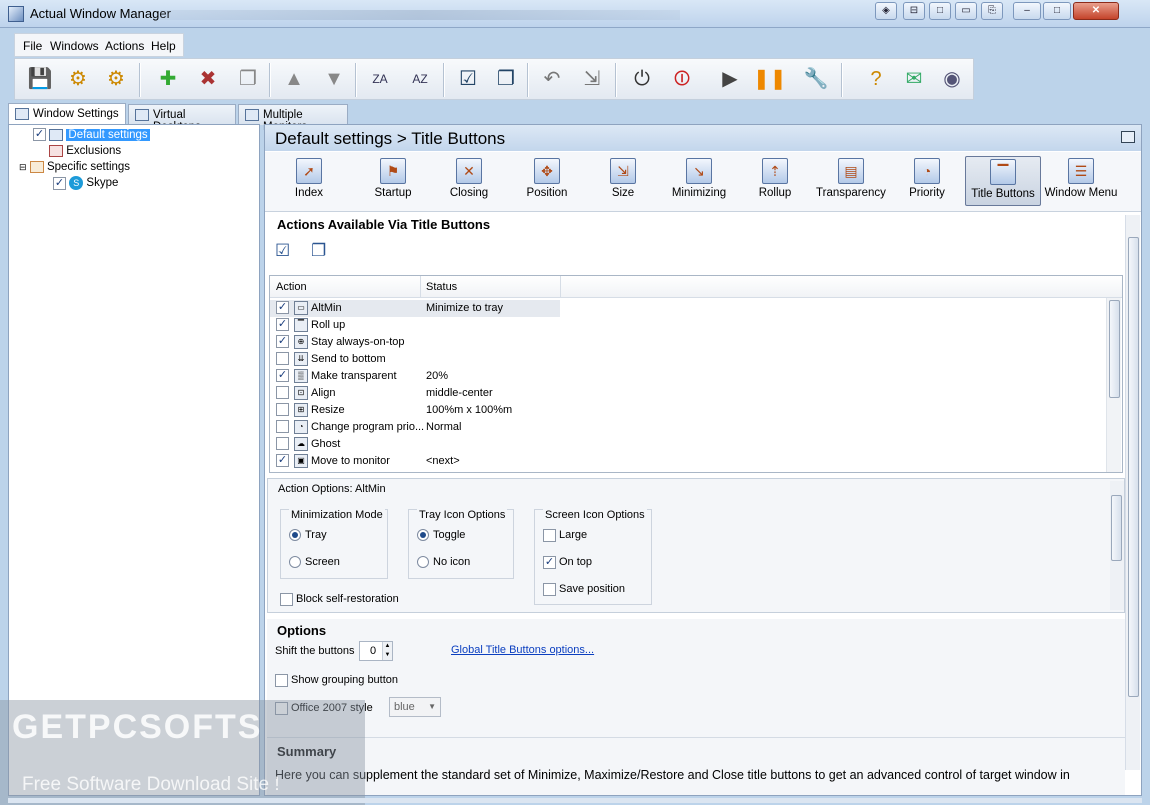  Describe the element at coordinates (393, 181) in the screenshot. I see `category-startup: ⚑ Startup` at that location.